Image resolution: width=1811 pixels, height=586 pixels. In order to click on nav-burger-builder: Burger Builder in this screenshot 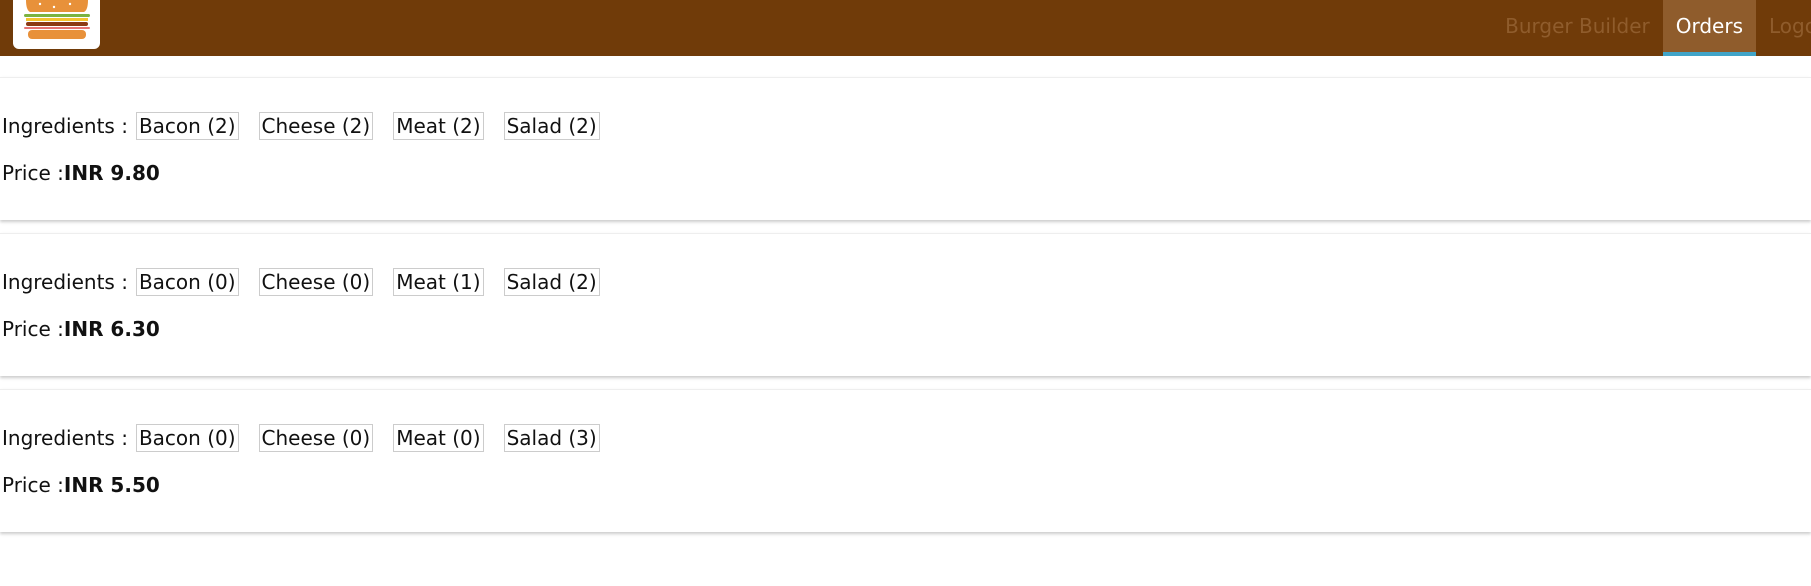, I will do `click(1577, 28)`.